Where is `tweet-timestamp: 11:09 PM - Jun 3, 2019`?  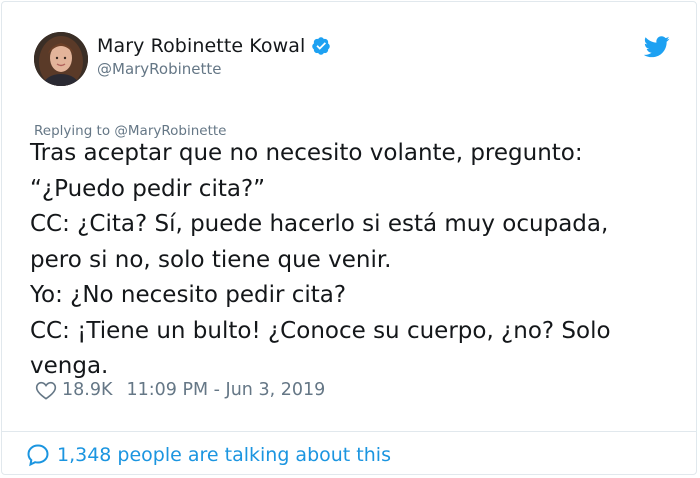 tweet-timestamp: 11:09 PM - Jun 3, 2019 is located at coordinates (225, 390).